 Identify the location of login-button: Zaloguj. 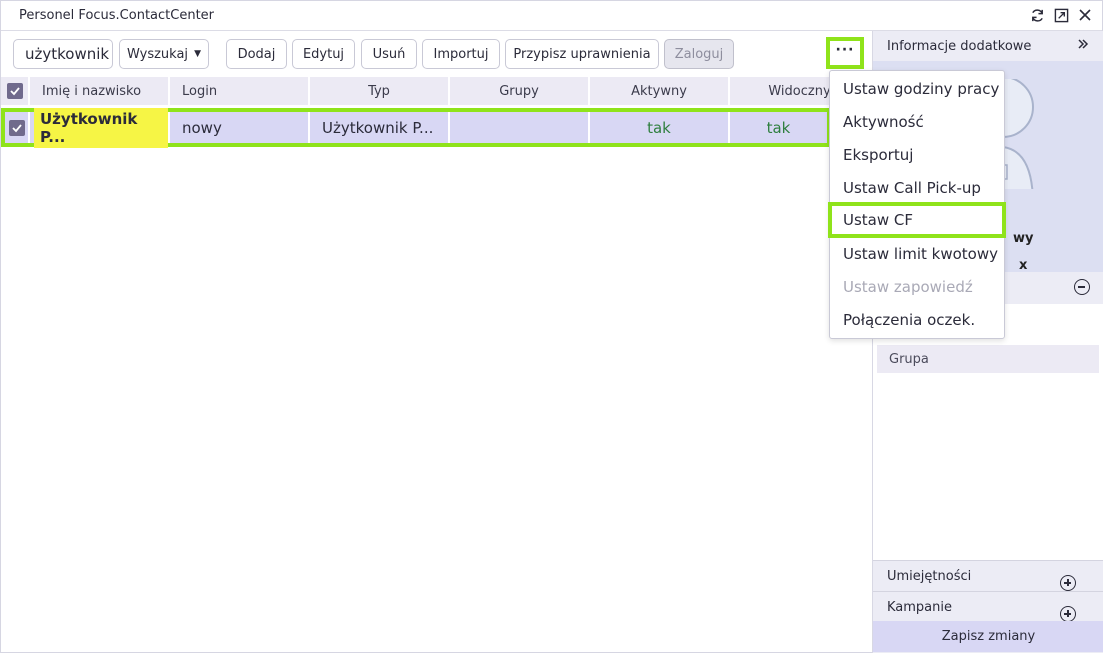
(699, 54).